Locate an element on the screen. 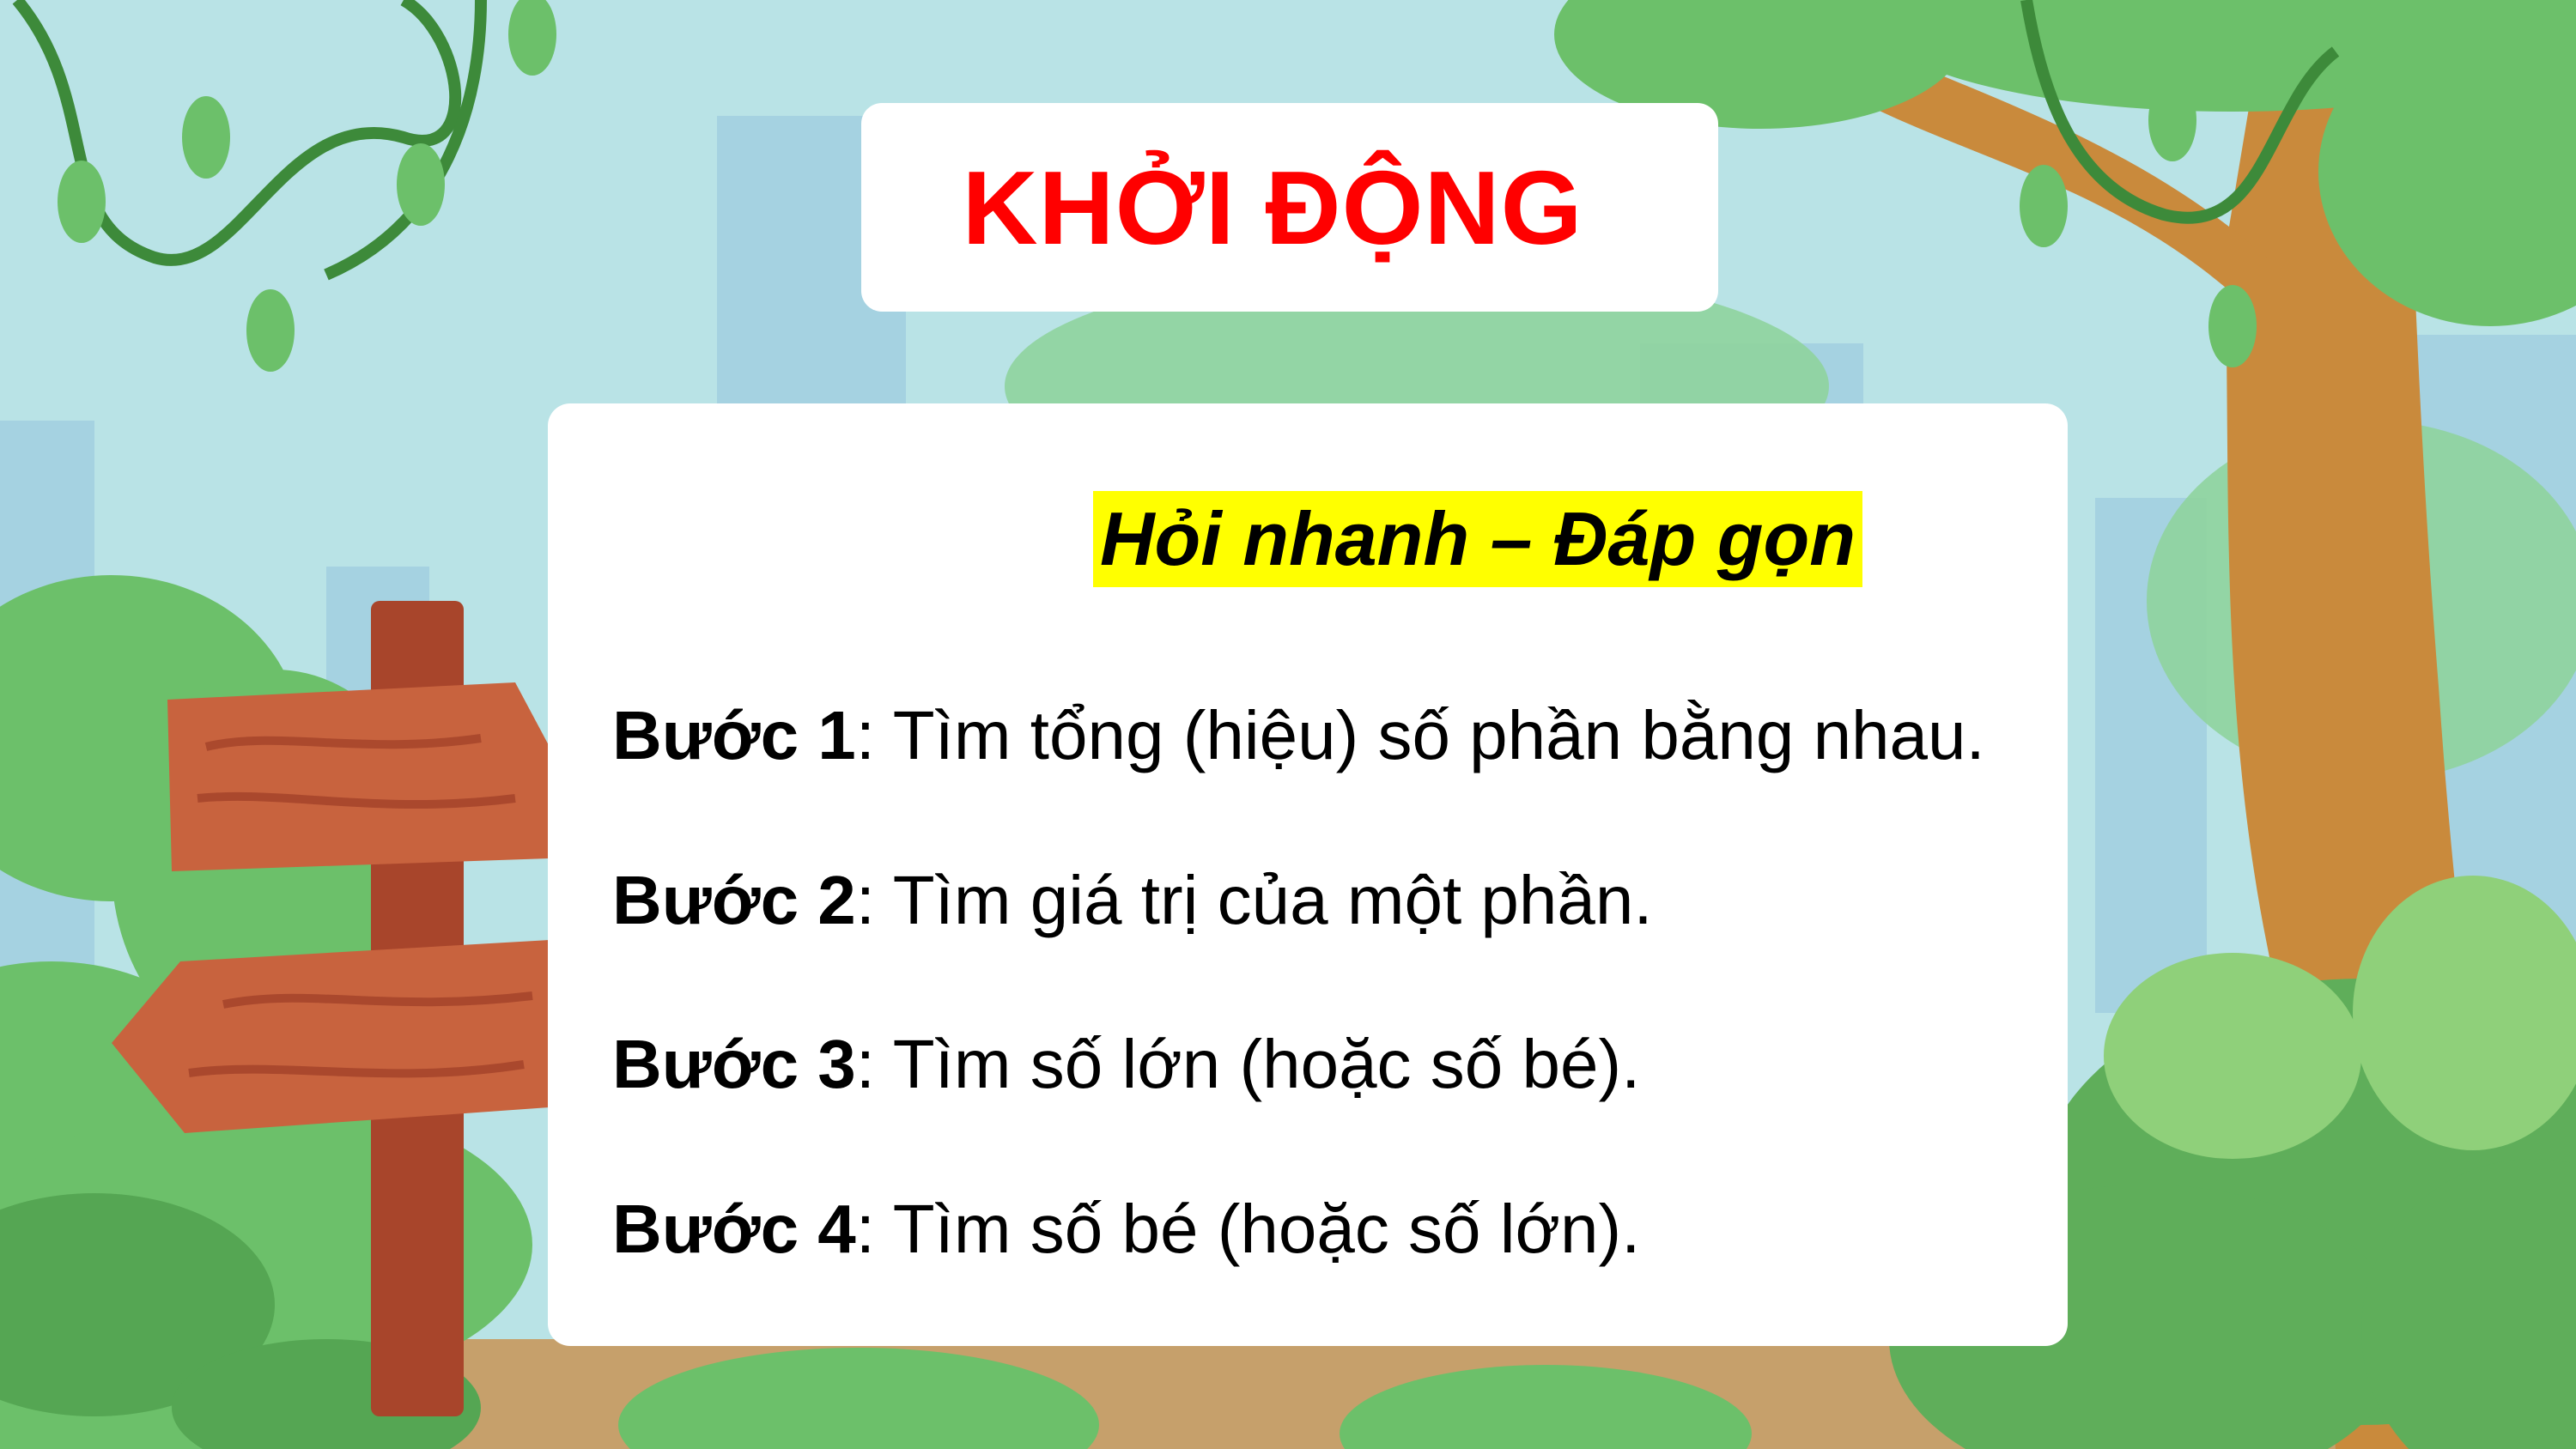  step-3: Bước 3: Tìm số lớn (hoặc số bé). is located at coordinates (1126, 1064).